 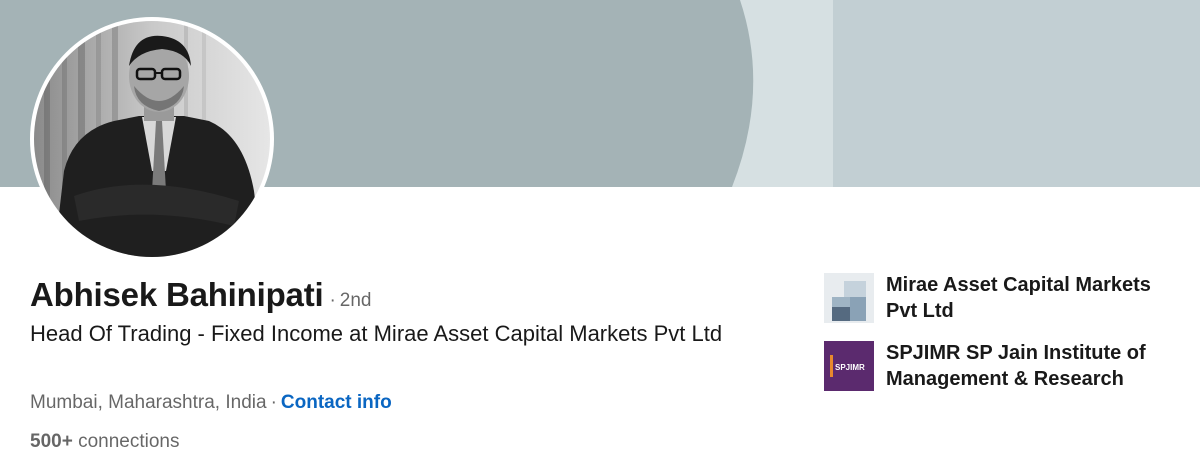 I want to click on spjimr-logo-text: SPJIMR, so click(x=850, y=367).